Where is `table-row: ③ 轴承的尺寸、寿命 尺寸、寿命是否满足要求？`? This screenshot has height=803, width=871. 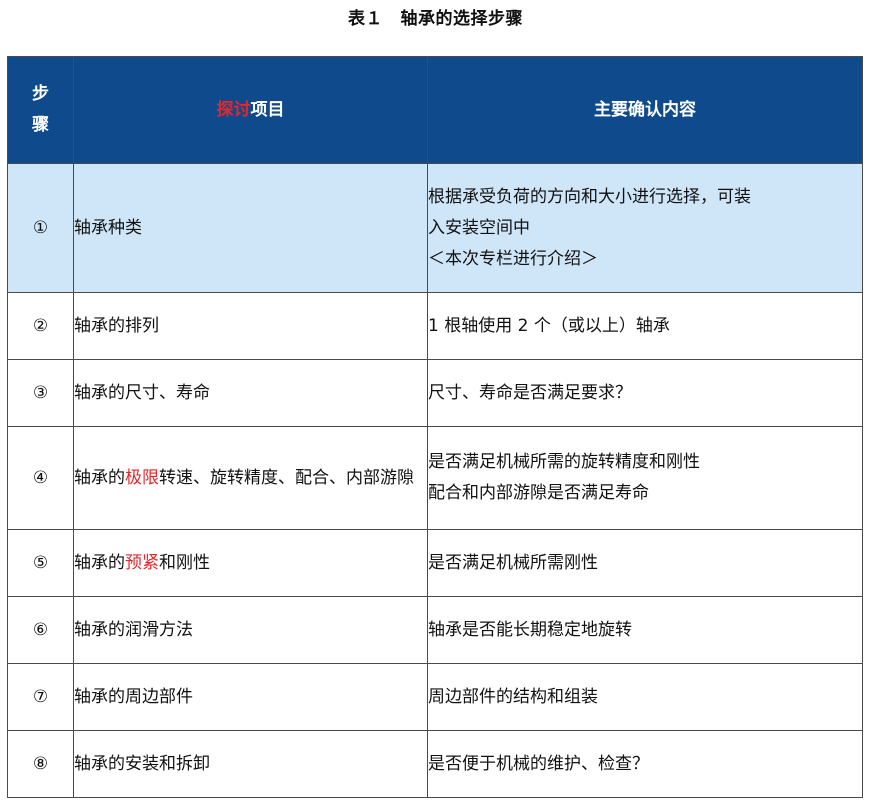 table-row: ③ 轴承的尺寸、寿命 尺寸、寿命是否满足要求？ is located at coordinates (435, 393).